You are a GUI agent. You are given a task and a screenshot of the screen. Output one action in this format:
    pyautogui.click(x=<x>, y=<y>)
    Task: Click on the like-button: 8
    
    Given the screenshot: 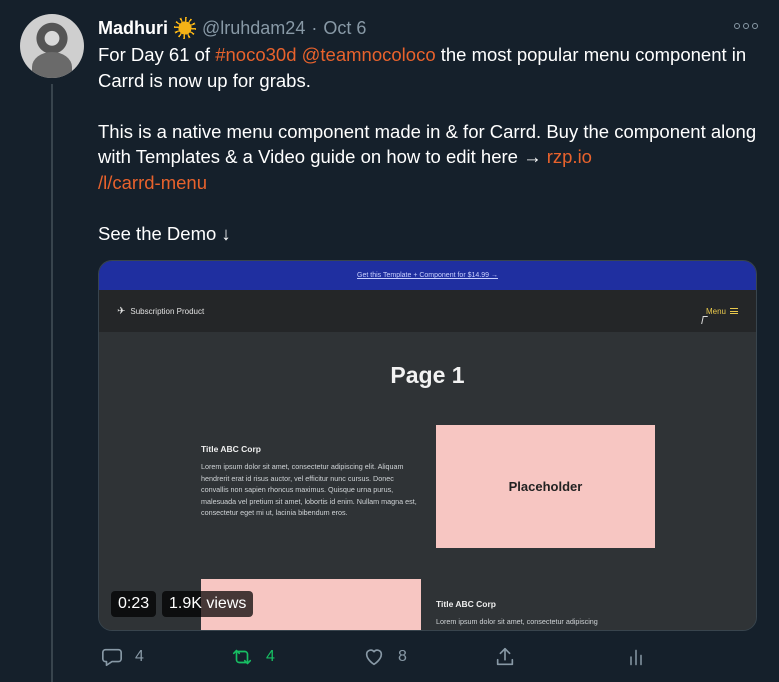 What is the action you would take?
    pyautogui.click(x=384, y=657)
    